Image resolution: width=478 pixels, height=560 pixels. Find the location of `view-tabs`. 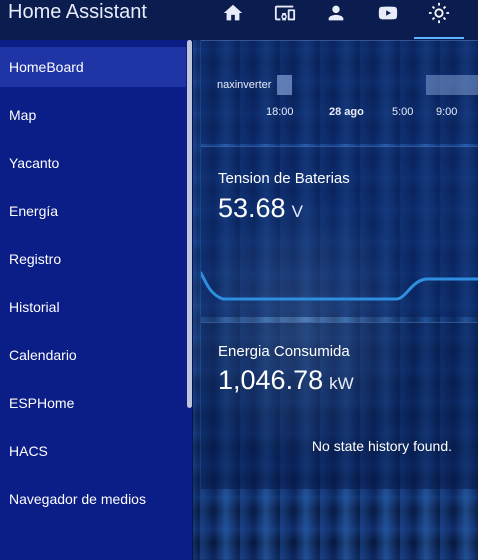

view-tabs is located at coordinates (335, 20).